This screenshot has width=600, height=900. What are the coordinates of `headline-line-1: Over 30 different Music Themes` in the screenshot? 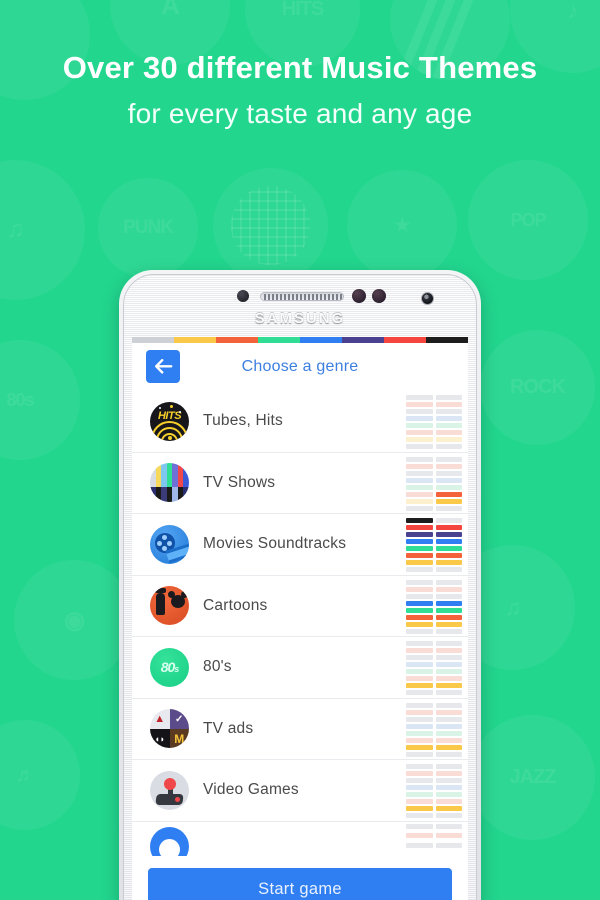 It's located at (300, 67).